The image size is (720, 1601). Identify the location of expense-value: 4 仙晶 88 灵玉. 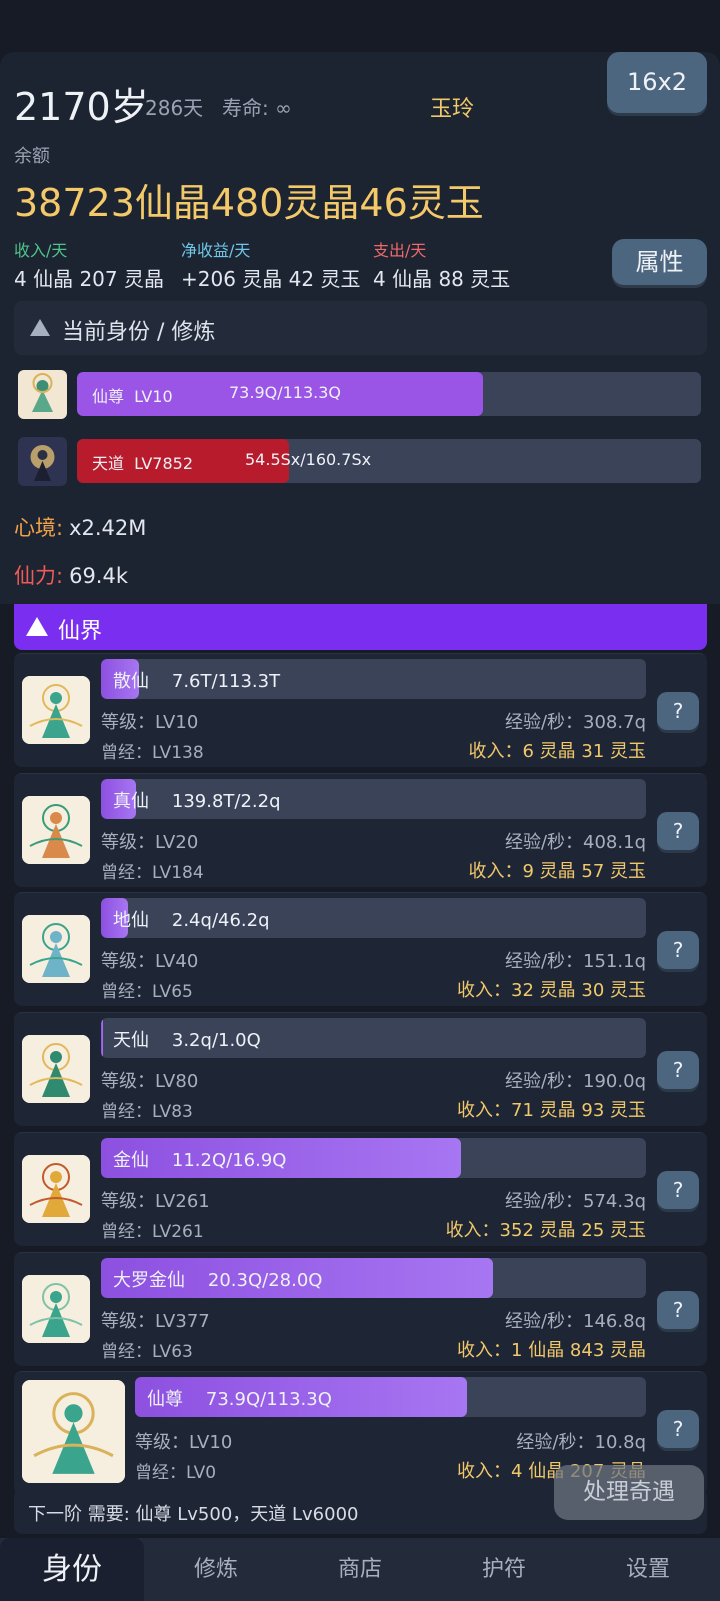
(442, 279).